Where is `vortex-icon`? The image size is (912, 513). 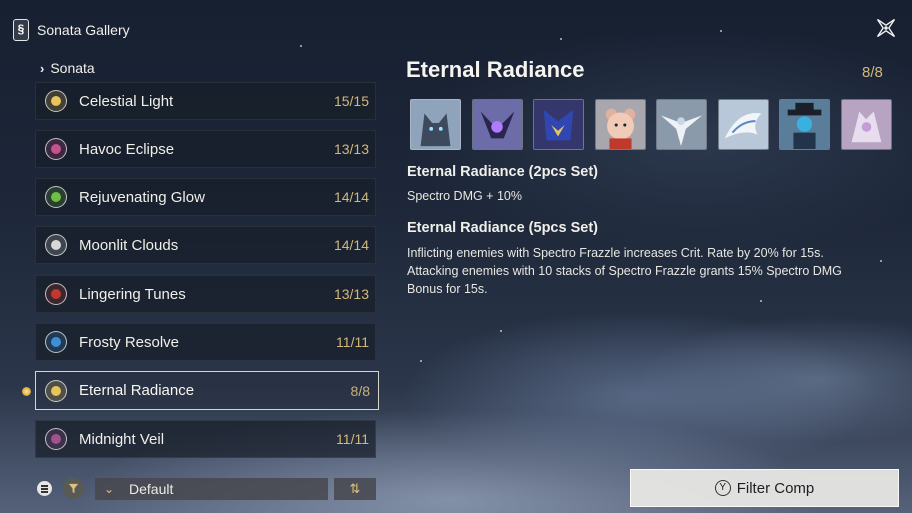
vortex-icon is located at coordinates (56, 149).